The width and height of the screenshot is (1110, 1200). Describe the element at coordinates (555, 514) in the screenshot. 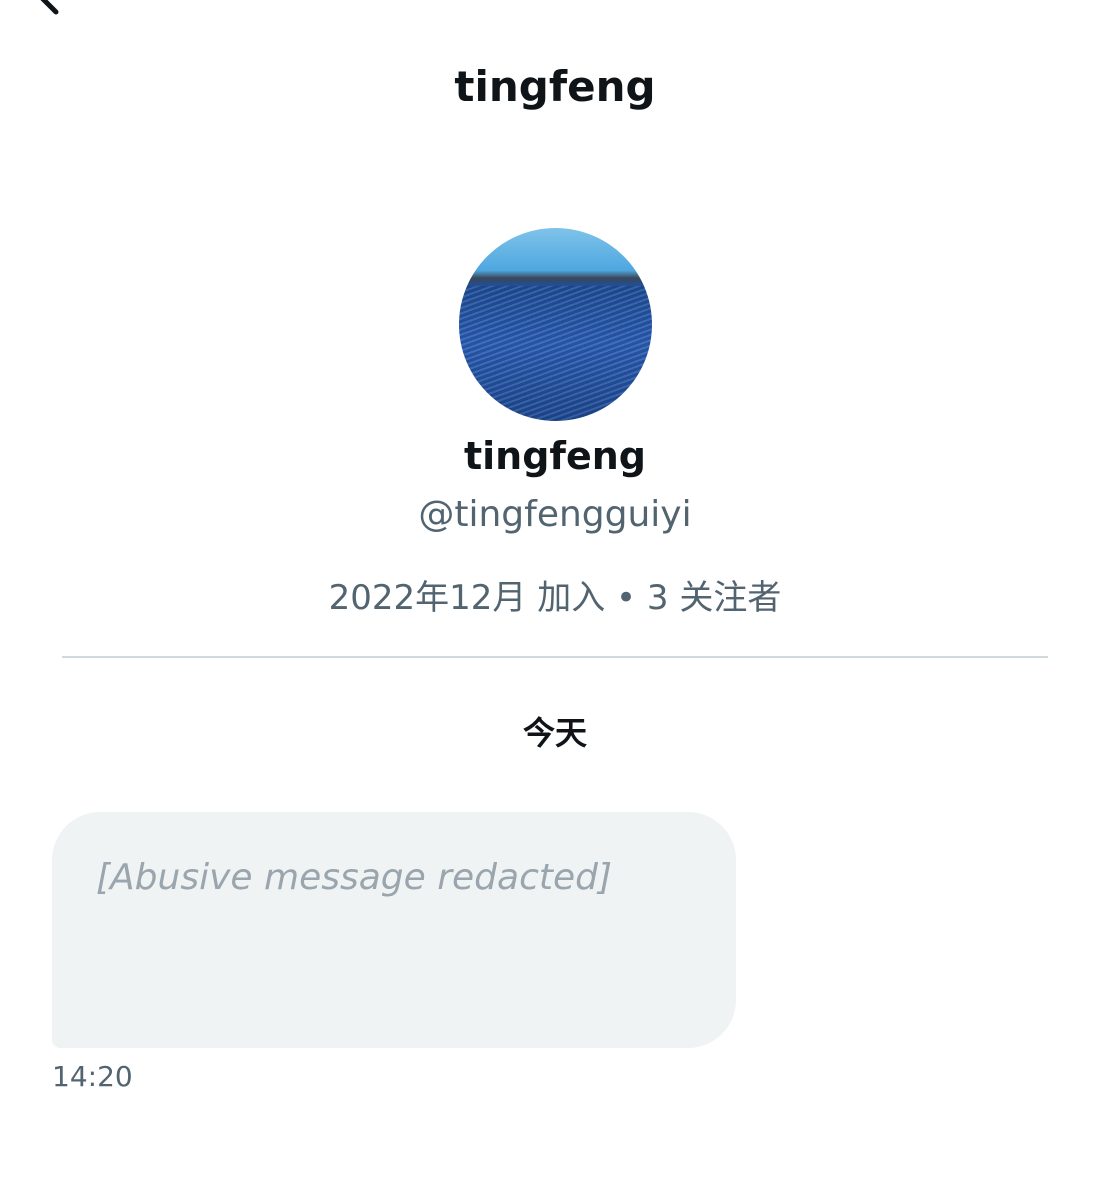

I see `profile-handle: @tingfengguiyi` at that location.